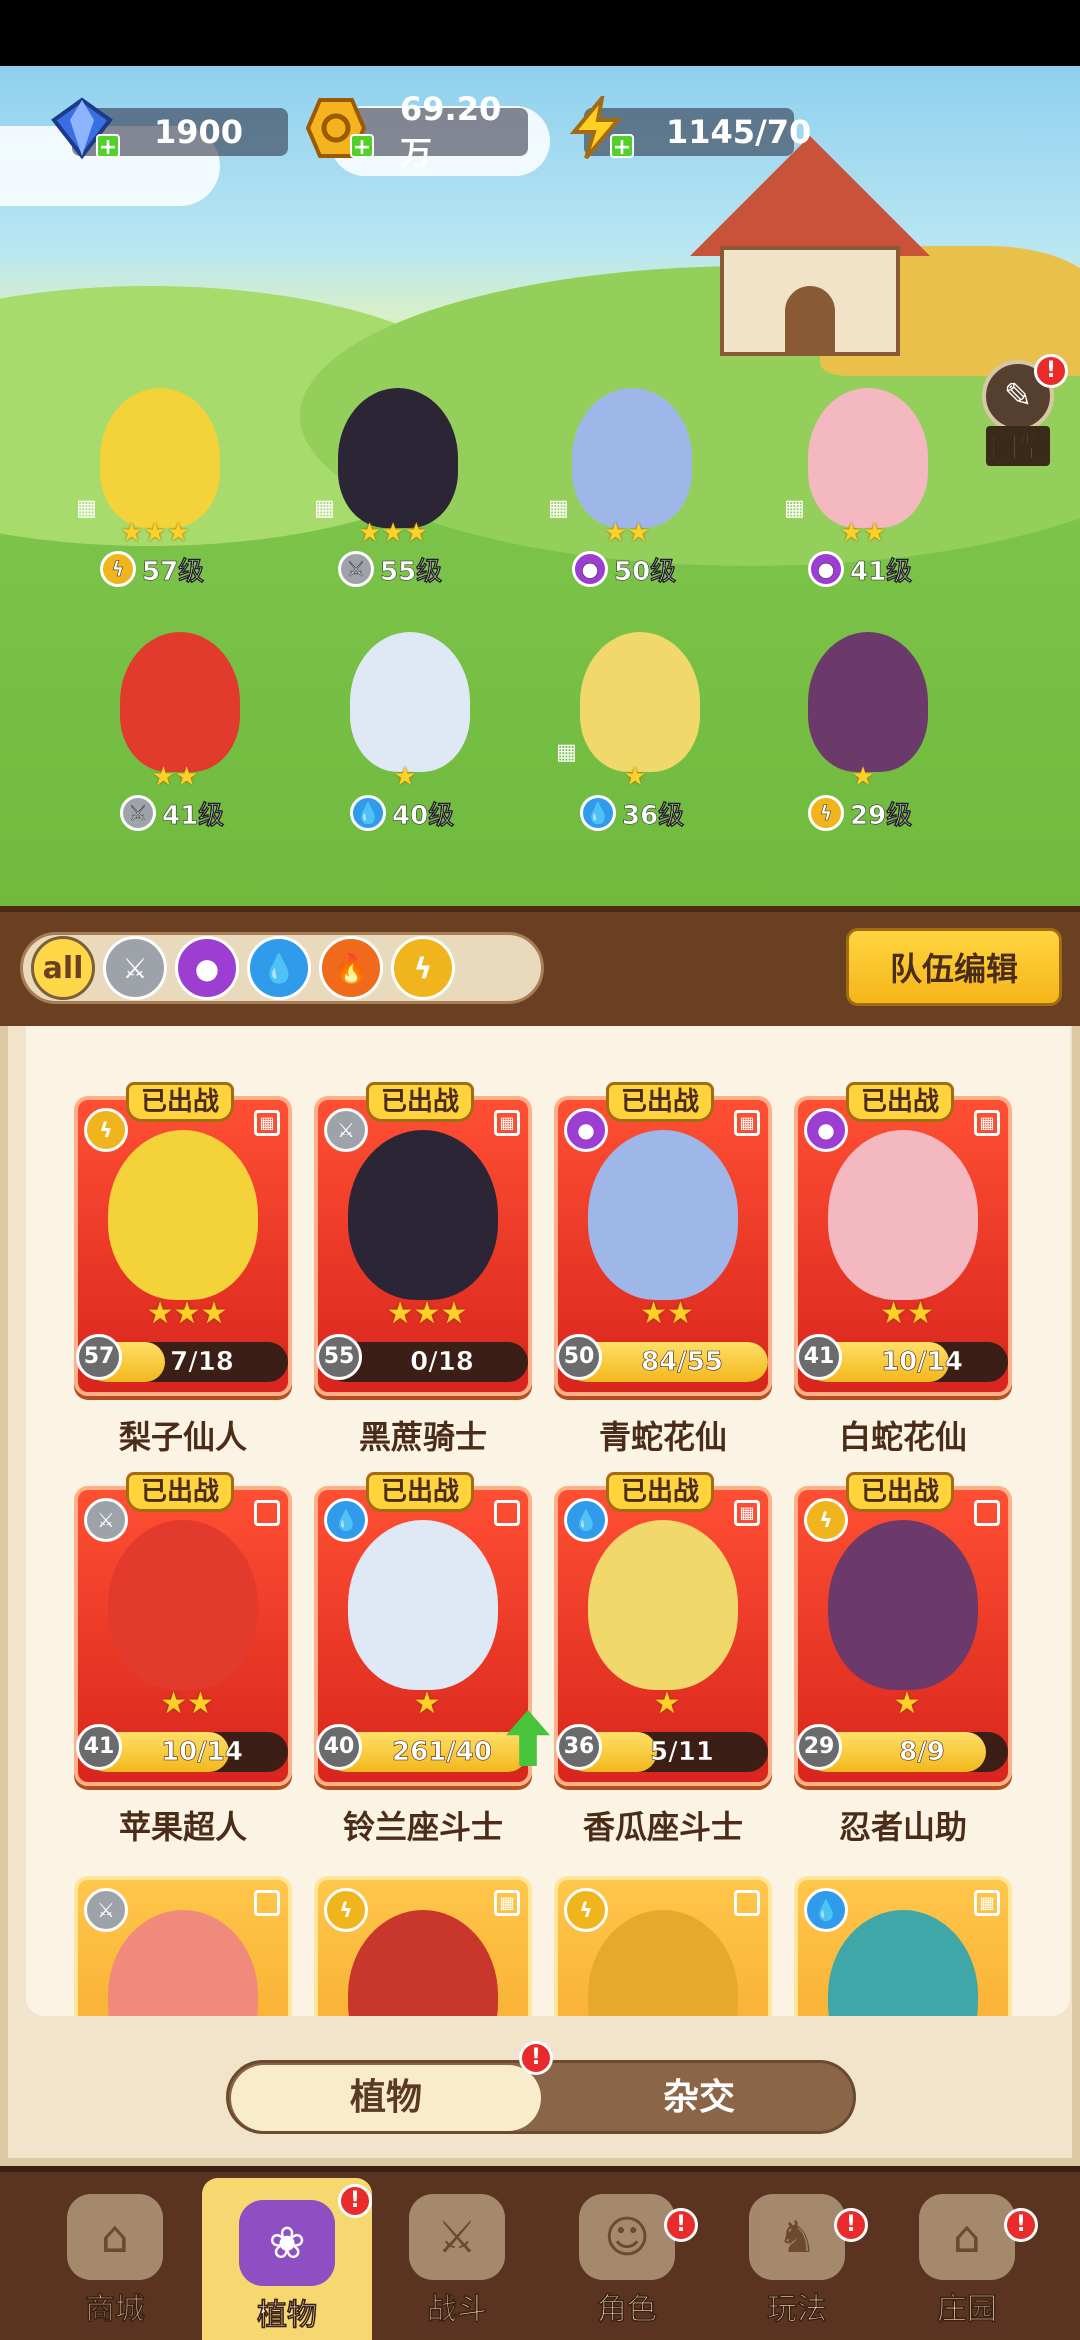 Image resolution: width=1080 pixels, height=2340 pixels. What do you see at coordinates (597, 128) in the screenshot?
I see `energy-icon: +` at bounding box center [597, 128].